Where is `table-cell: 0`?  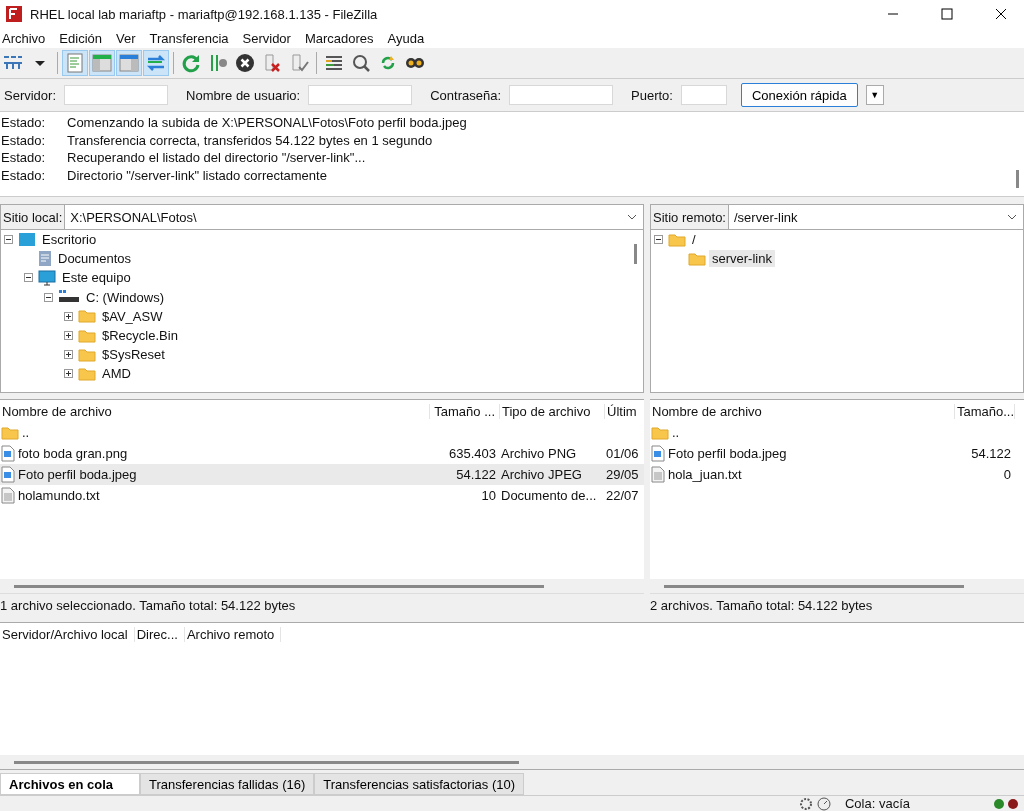
table-cell: 0 is located at coordinates (1007, 474).